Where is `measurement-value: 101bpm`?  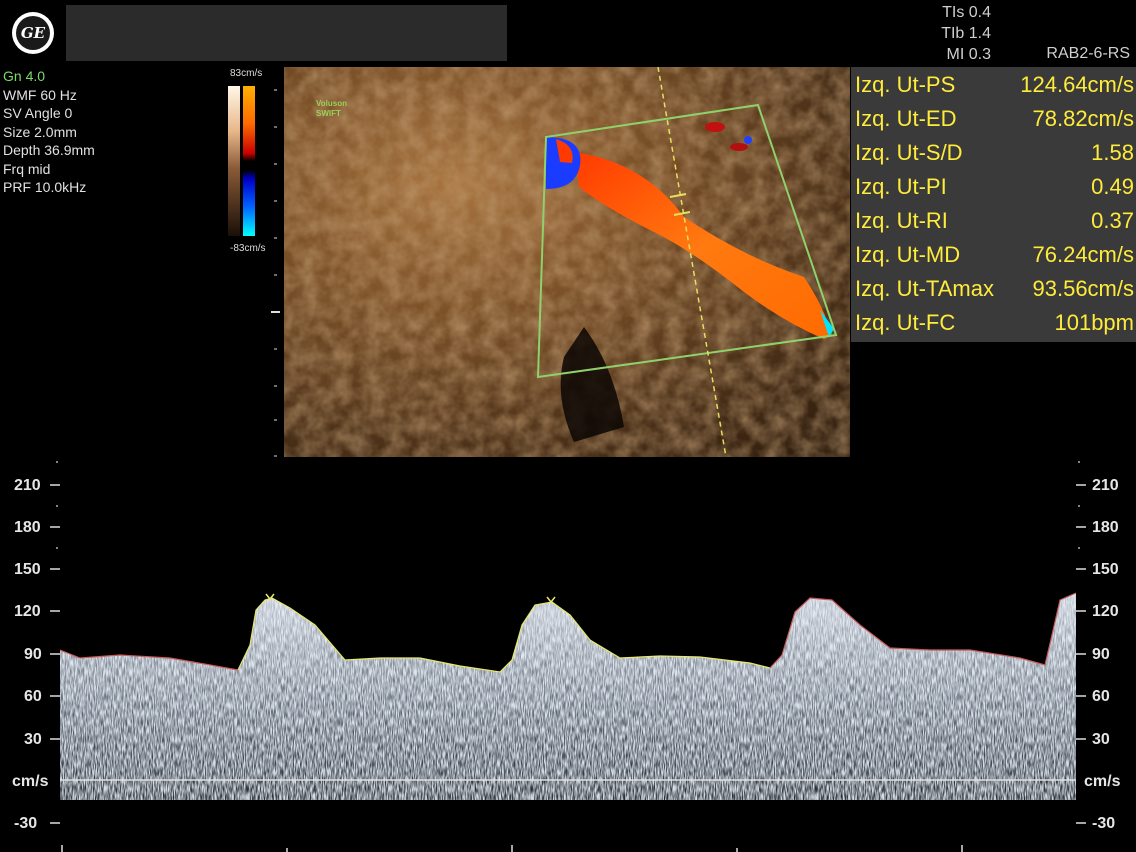 measurement-value: 101bpm is located at coordinates (1094, 322).